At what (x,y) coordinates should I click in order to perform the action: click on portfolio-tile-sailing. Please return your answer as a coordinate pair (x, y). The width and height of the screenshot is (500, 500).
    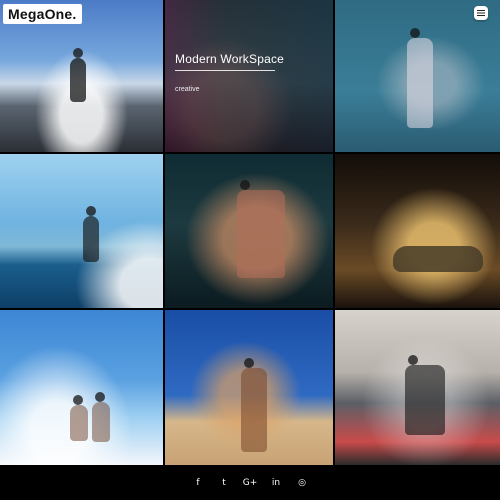
    Looking at the image, I should click on (81, 231).